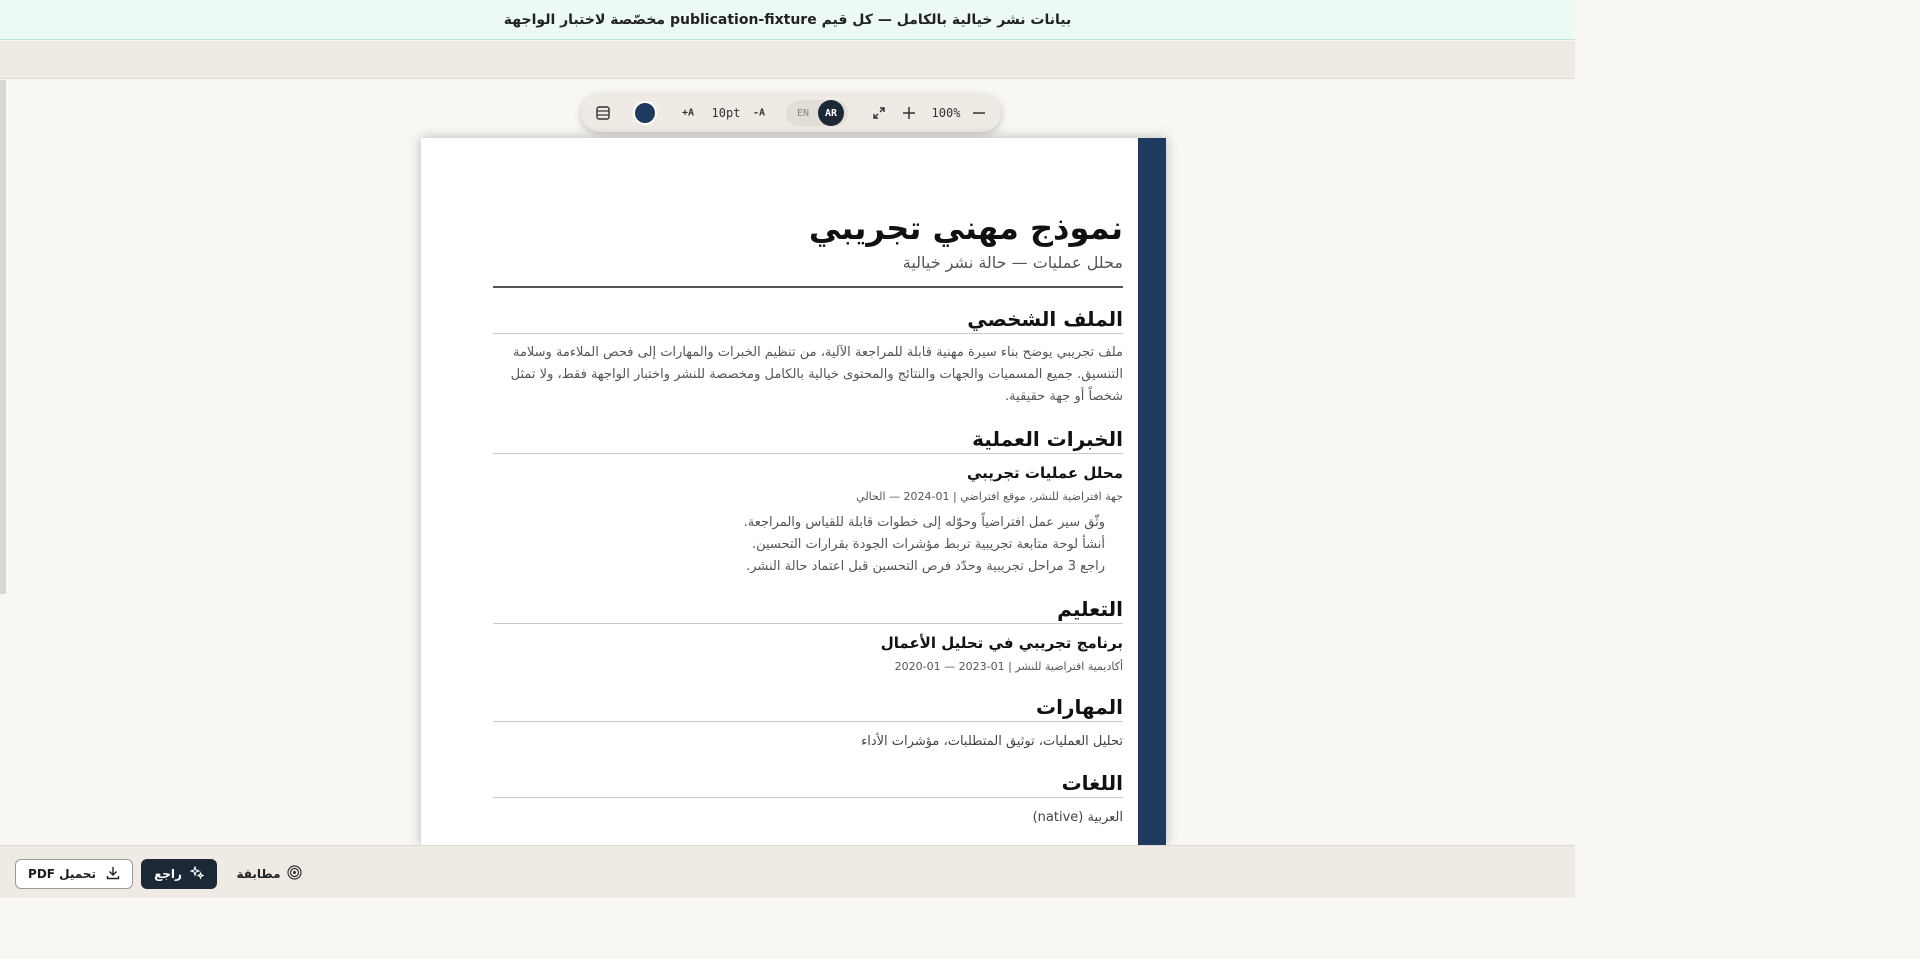  What do you see at coordinates (603, 113) in the screenshot?
I see `layout-icon` at bounding box center [603, 113].